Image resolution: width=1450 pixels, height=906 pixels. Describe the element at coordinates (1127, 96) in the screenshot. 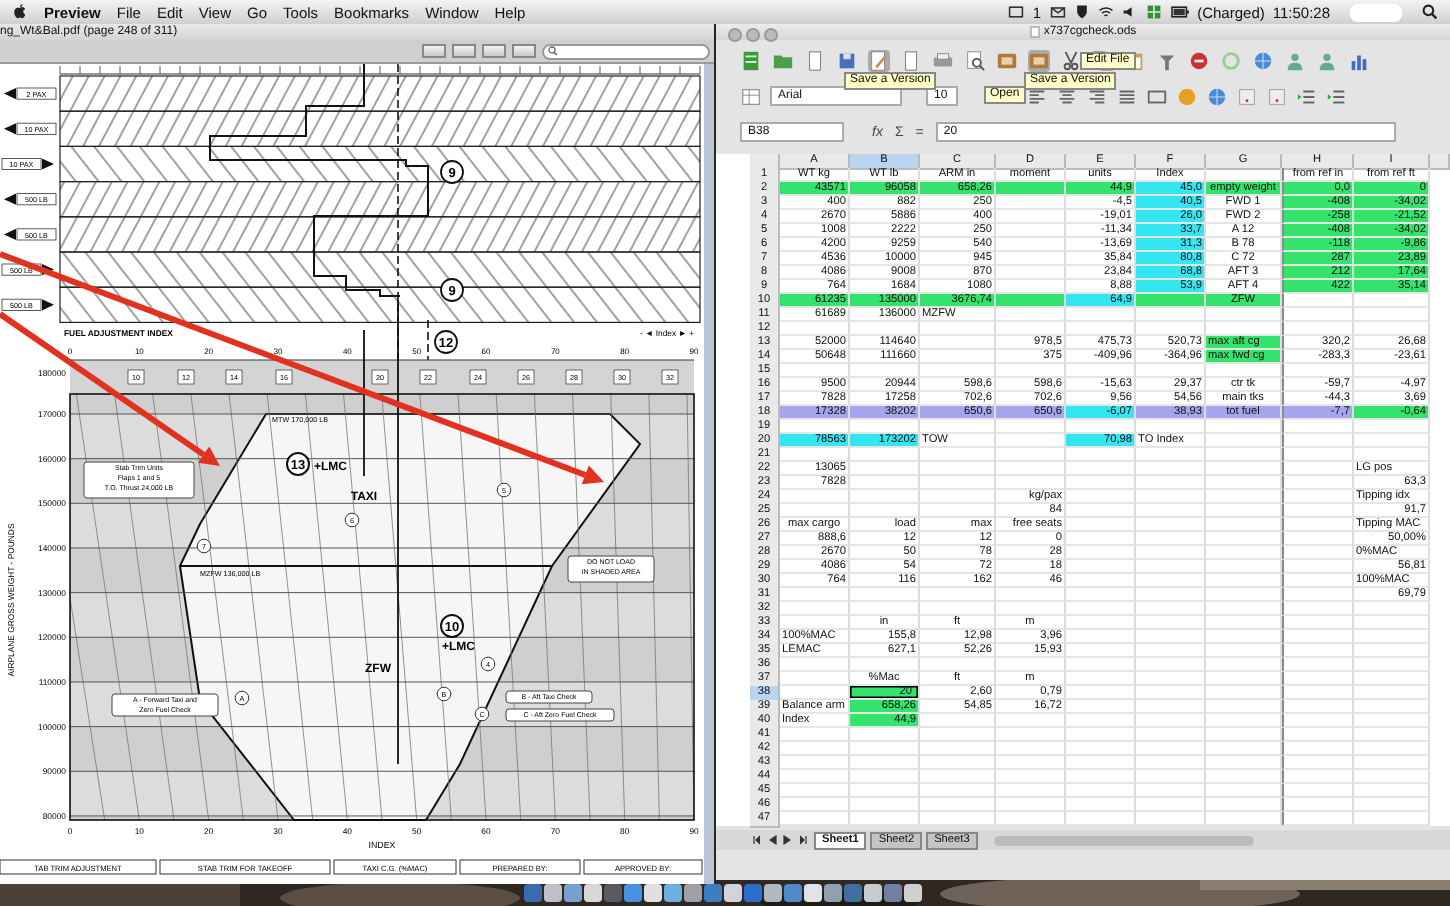

I see `justify-icon` at that location.